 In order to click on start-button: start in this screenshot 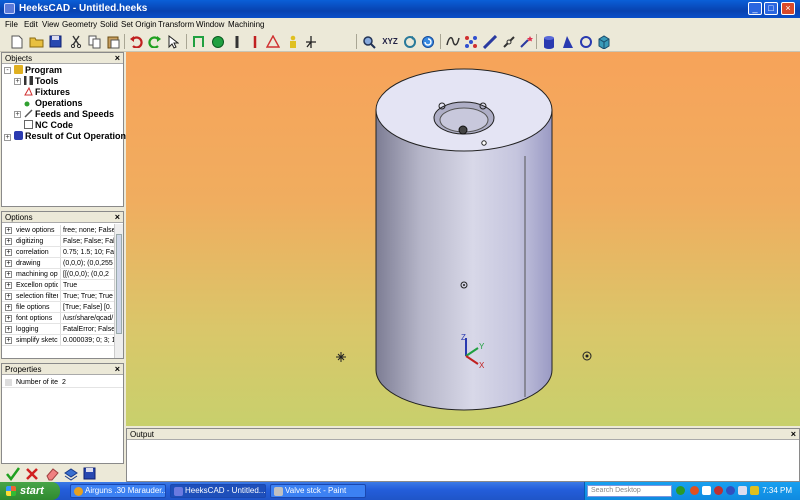, I will do `click(30, 491)`.